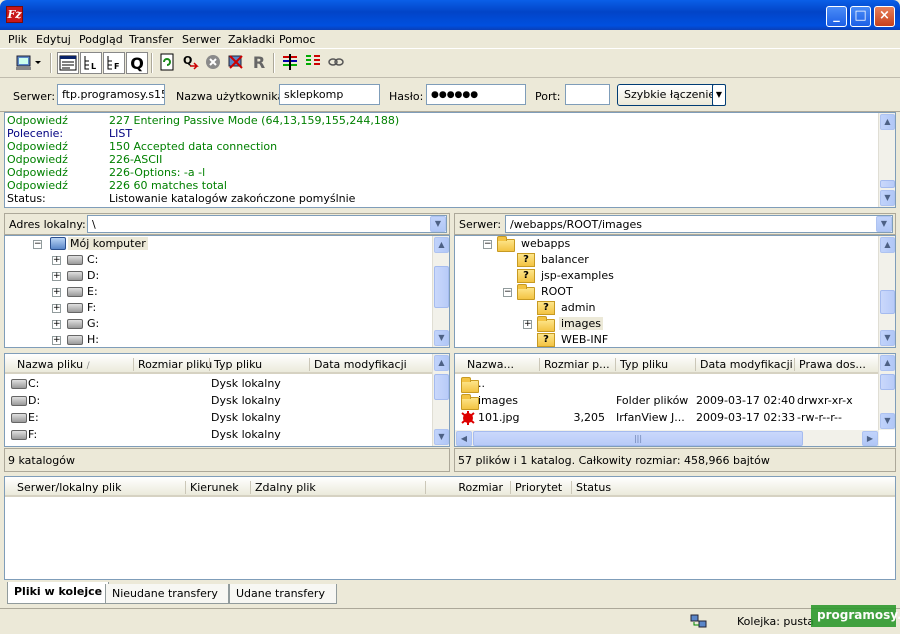  Describe the element at coordinates (137, 63) in the screenshot. I see `toggle-queue-icon: Q` at that location.